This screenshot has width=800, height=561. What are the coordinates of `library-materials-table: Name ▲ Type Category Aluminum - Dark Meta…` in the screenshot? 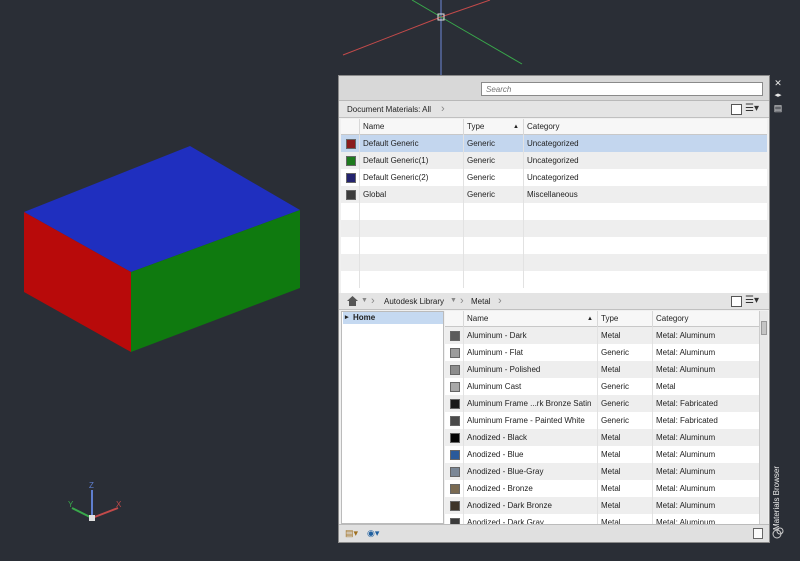 It's located at (602, 417).